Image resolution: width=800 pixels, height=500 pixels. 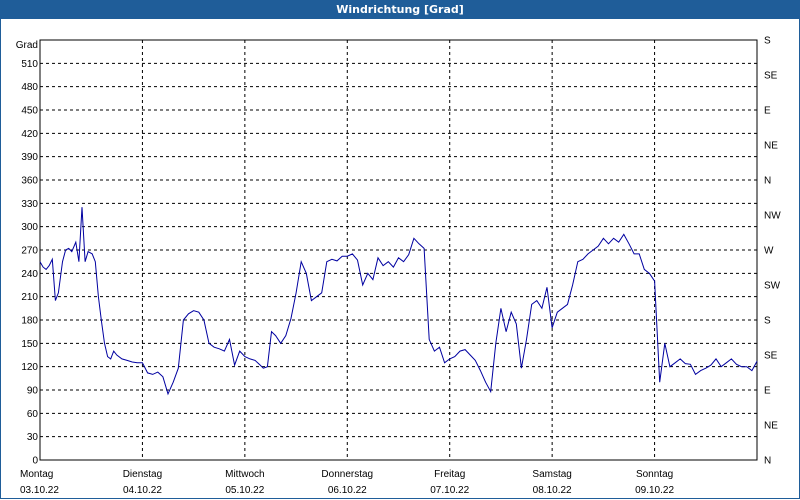 What do you see at coordinates (449, 474) in the screenshot?
I see `x-tick-day-label: Freitag` at bounding box center [449, 474].